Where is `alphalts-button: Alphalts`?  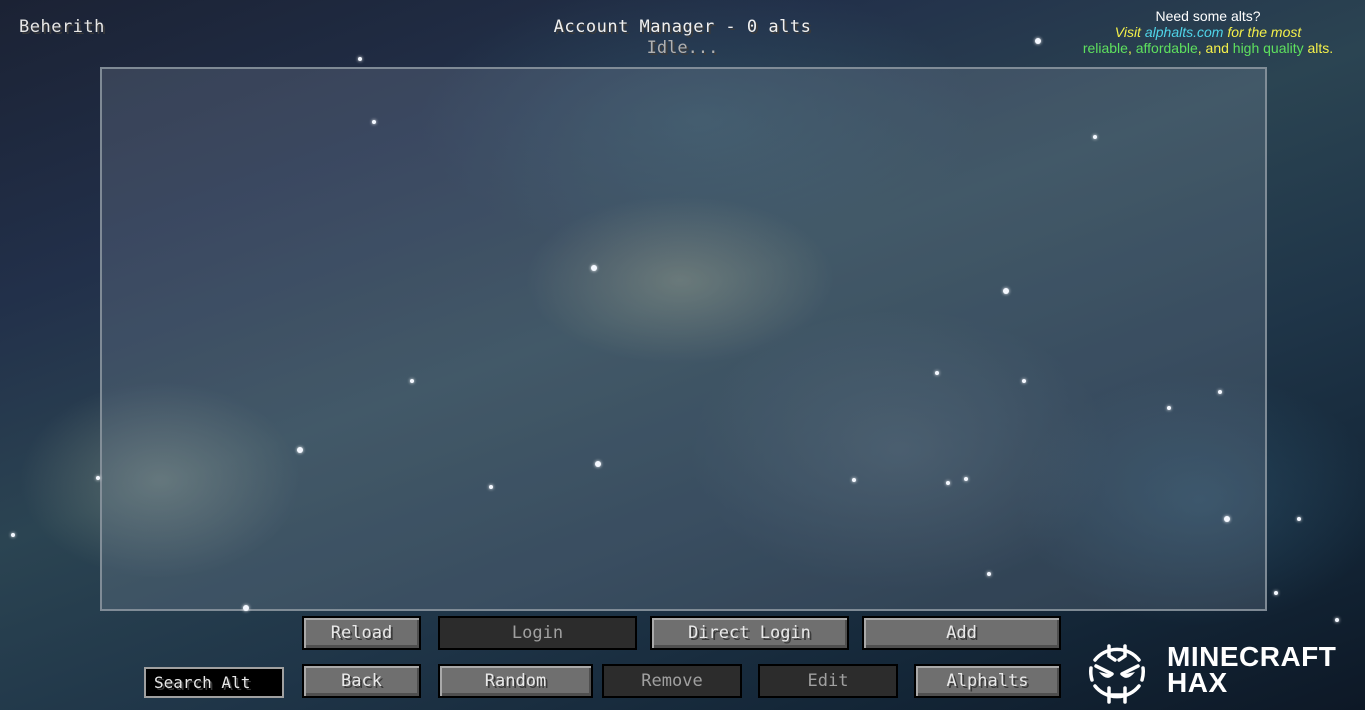 alphalts-button: Alphalts is located at coordinates (987, 681).